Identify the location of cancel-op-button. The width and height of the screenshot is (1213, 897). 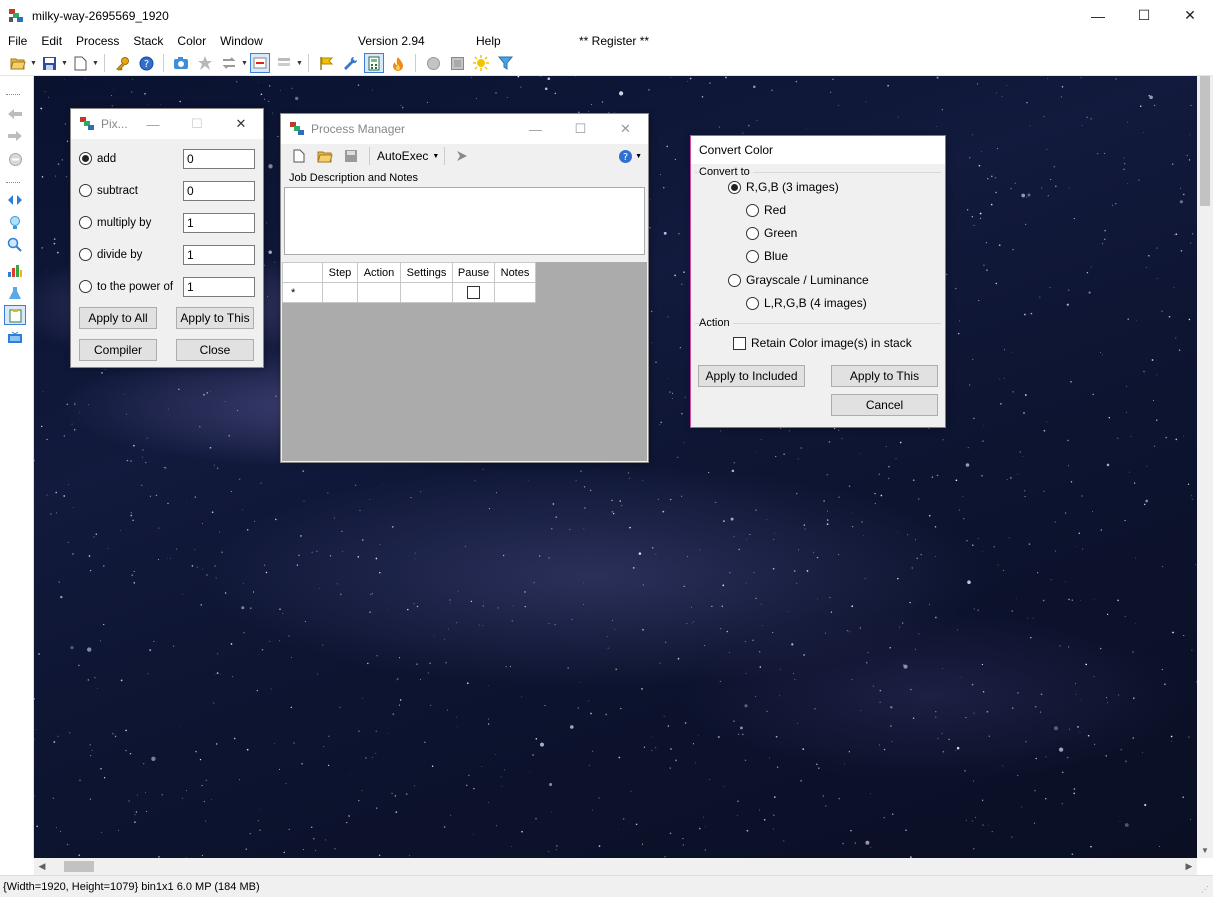
(15, 159).